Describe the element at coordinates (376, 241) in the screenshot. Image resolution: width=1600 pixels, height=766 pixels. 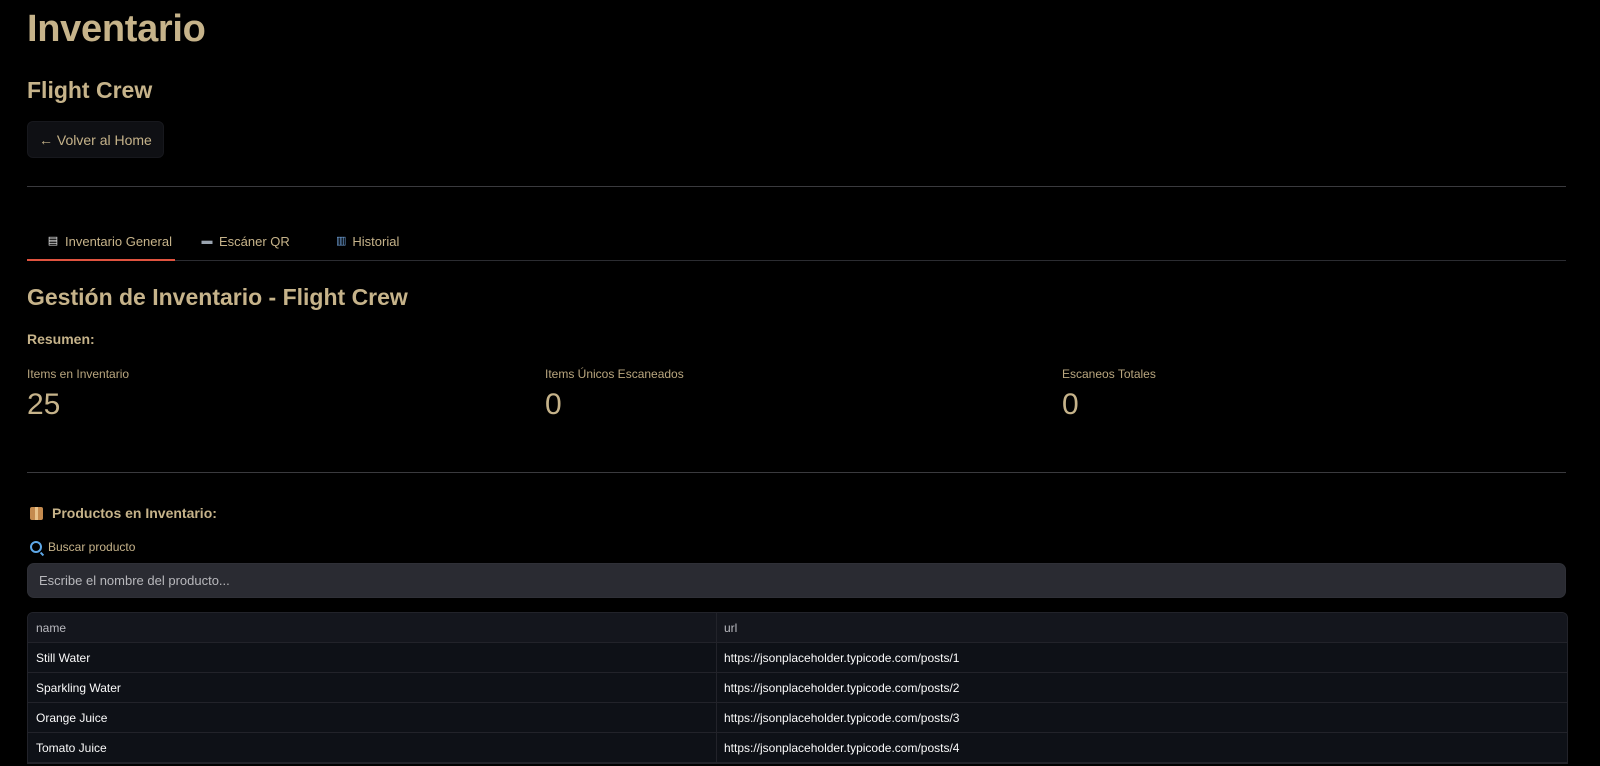
I see `tab-label: Historial` at that location.